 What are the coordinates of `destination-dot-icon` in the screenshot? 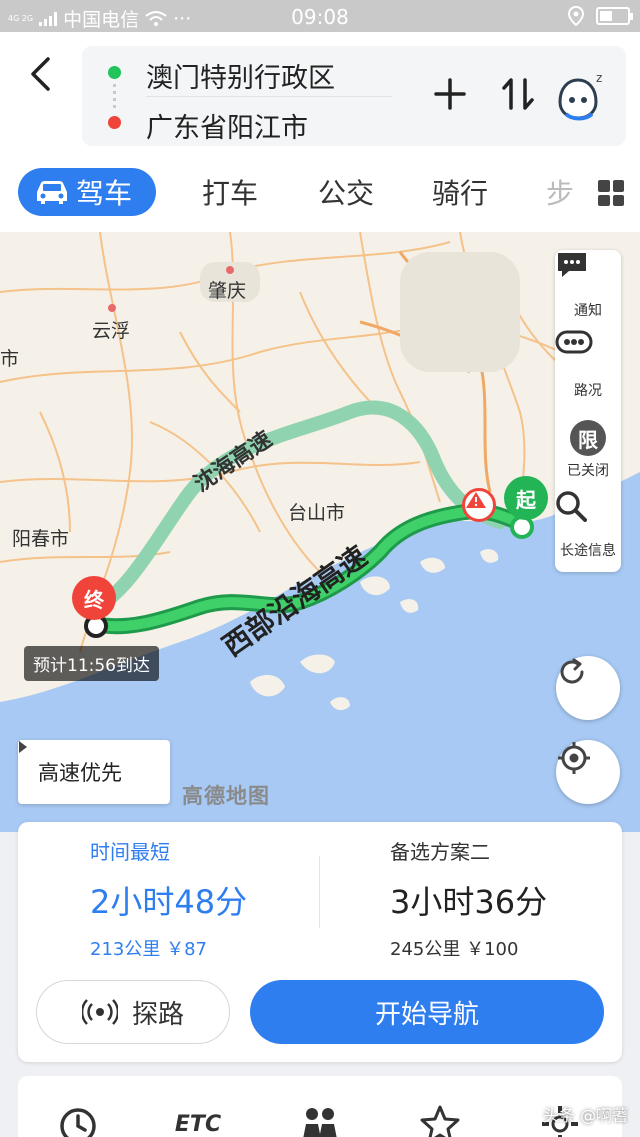 It's located at (114, 122).